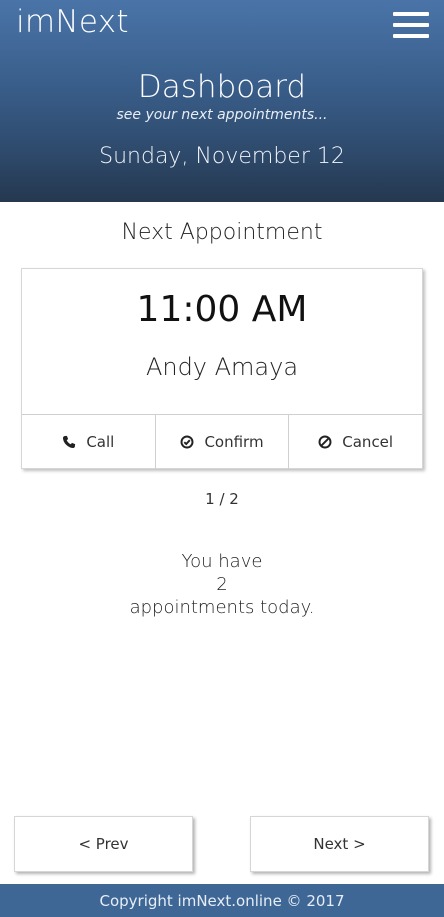 The height and width of the screenshot is (917, 444). I want to click on appointment-pager: 1 / 2, so click(222, 499).